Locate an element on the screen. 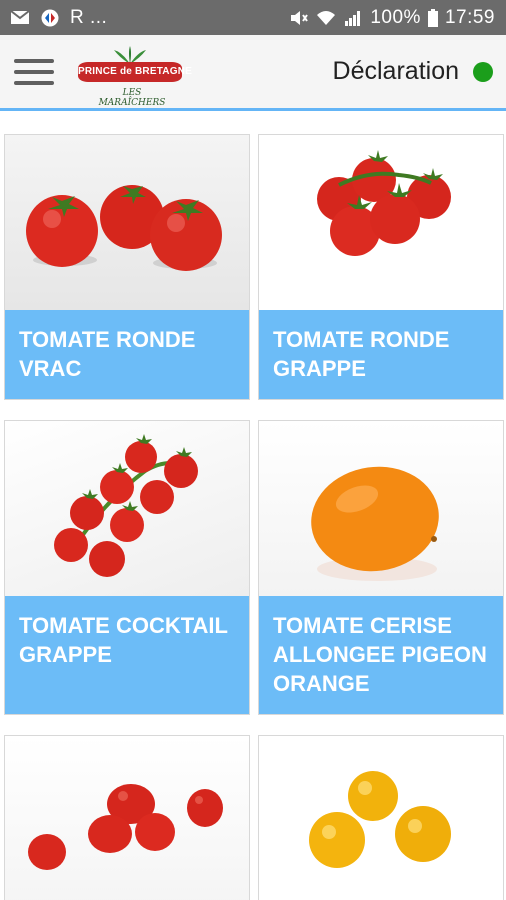  product-label: TOMATE RONDE VRAC is located at coordinates (127, 354).